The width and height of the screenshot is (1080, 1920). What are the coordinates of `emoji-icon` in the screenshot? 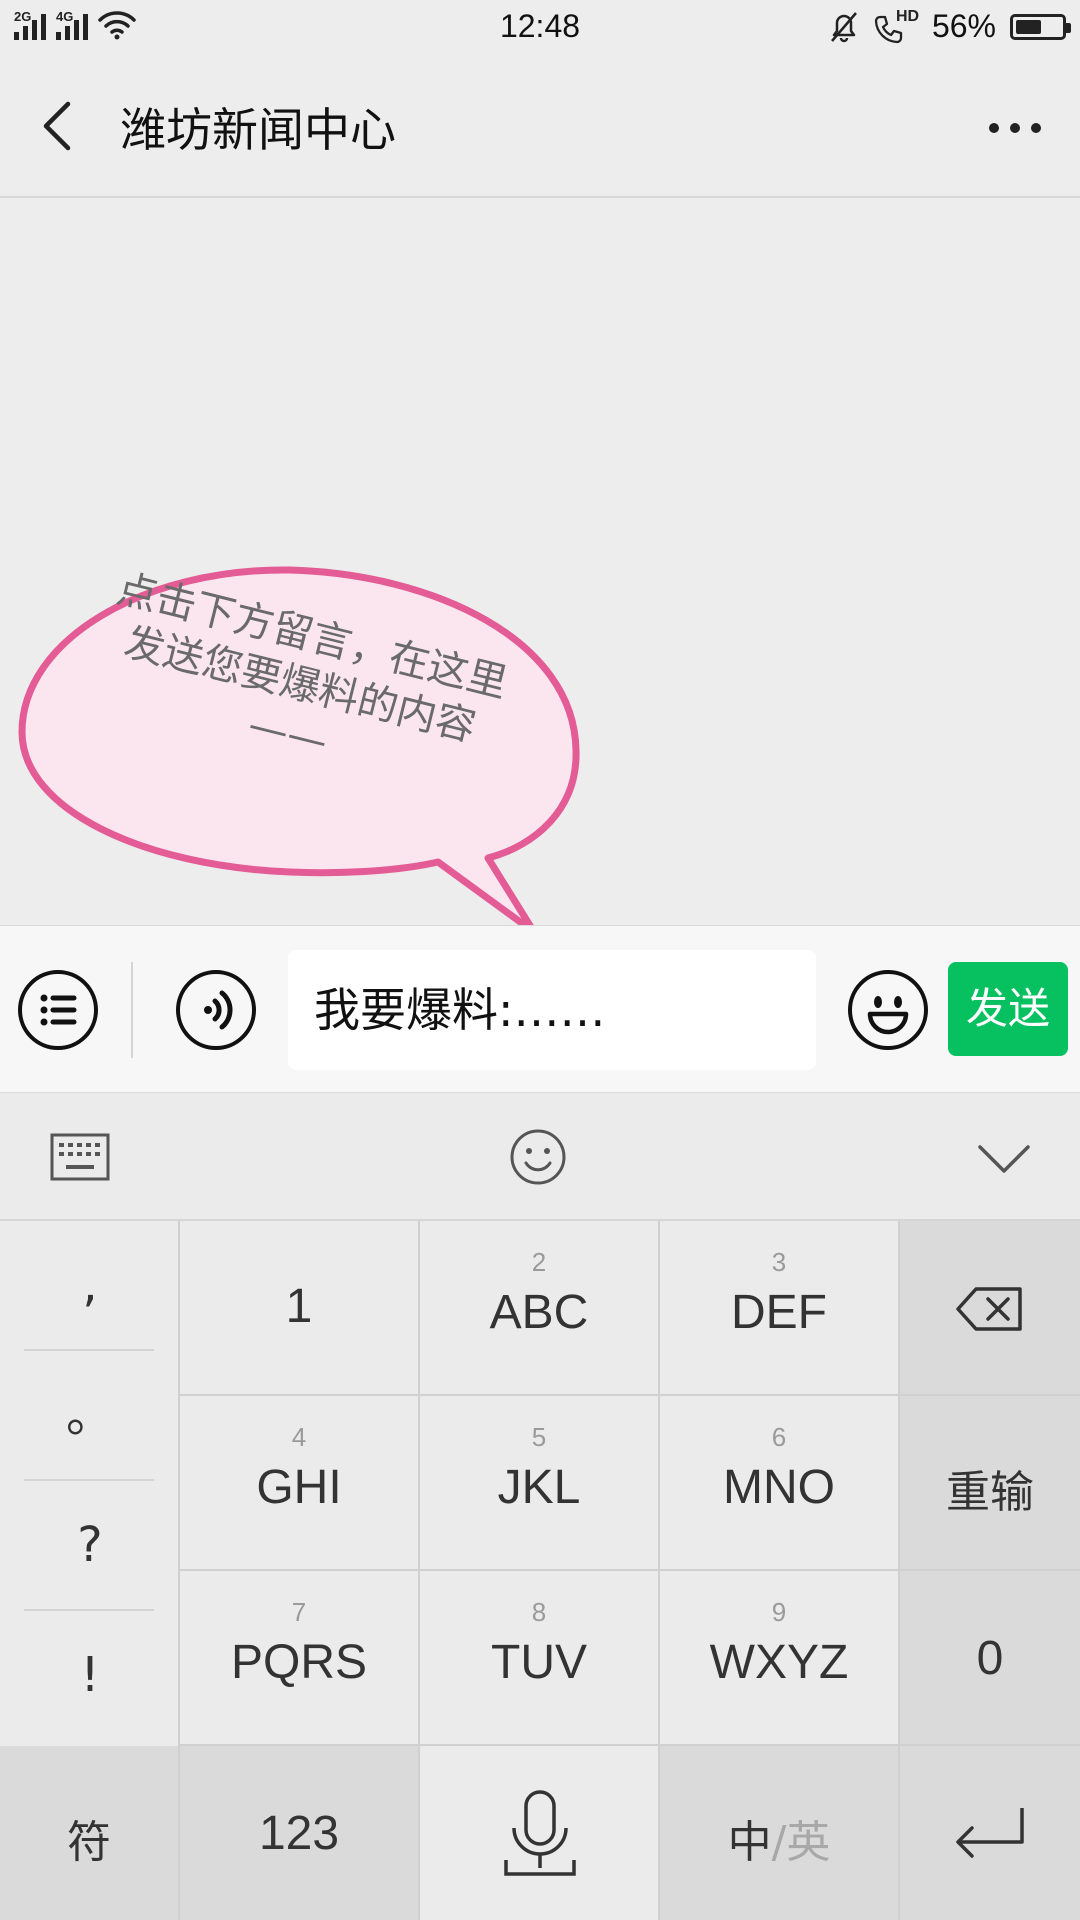 It's located at (888, 1015).